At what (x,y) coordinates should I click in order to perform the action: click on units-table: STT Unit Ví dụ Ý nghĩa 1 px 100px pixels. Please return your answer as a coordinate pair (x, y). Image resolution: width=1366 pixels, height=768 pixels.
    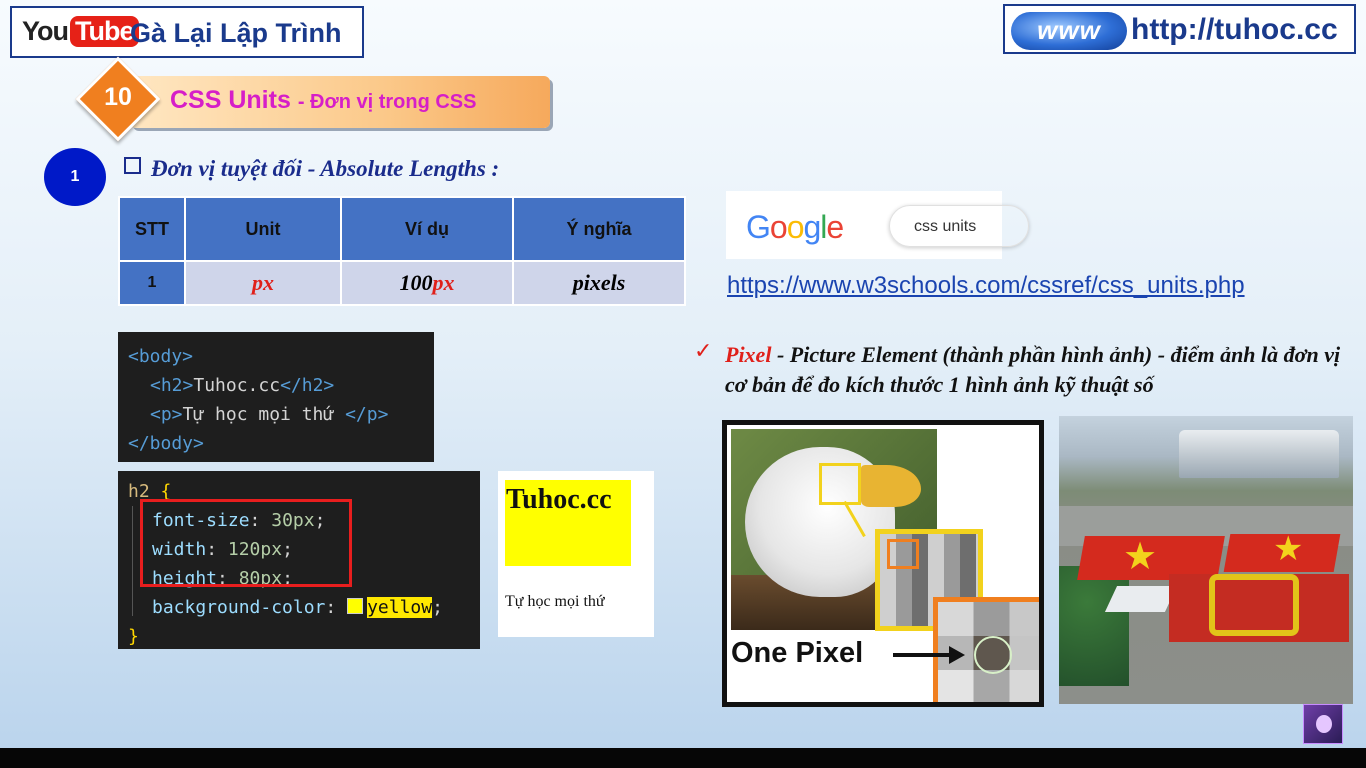
    Looking at the image, I should click on (402, 251).